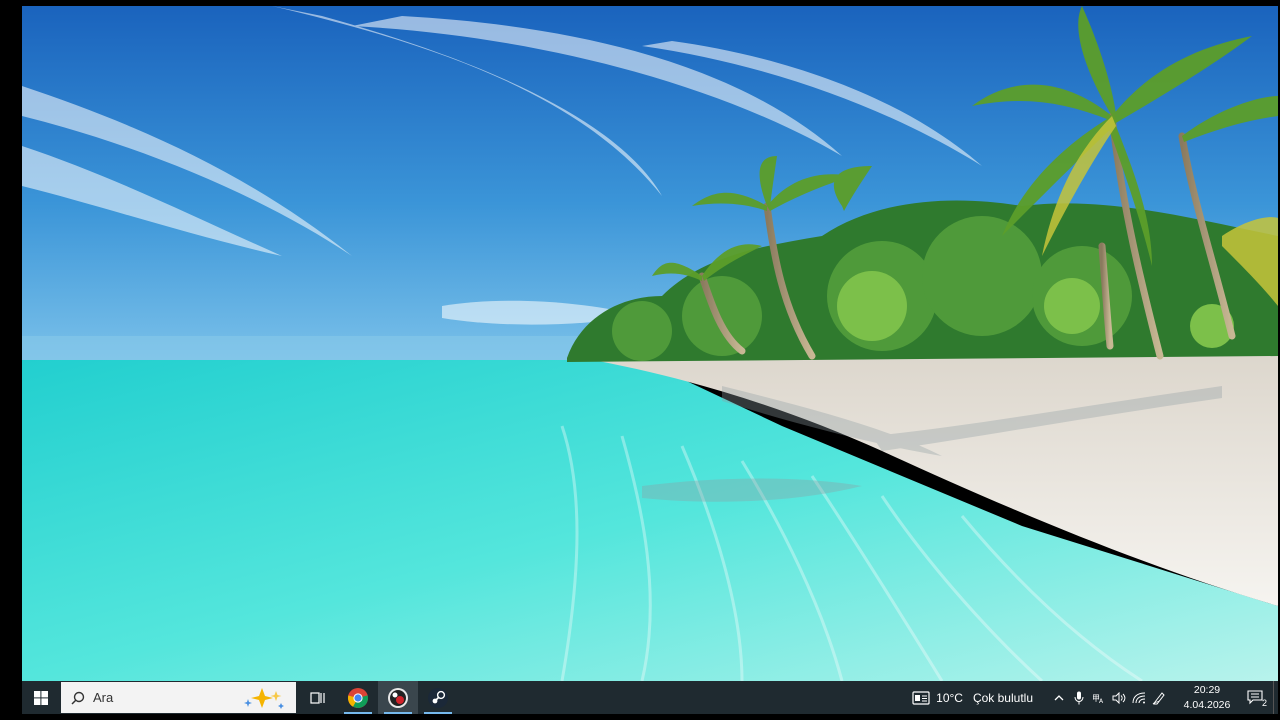 Image resolution: width=1280 pixels, height=720 pixels. I want to click on chrome-icon, so click(358, 697).